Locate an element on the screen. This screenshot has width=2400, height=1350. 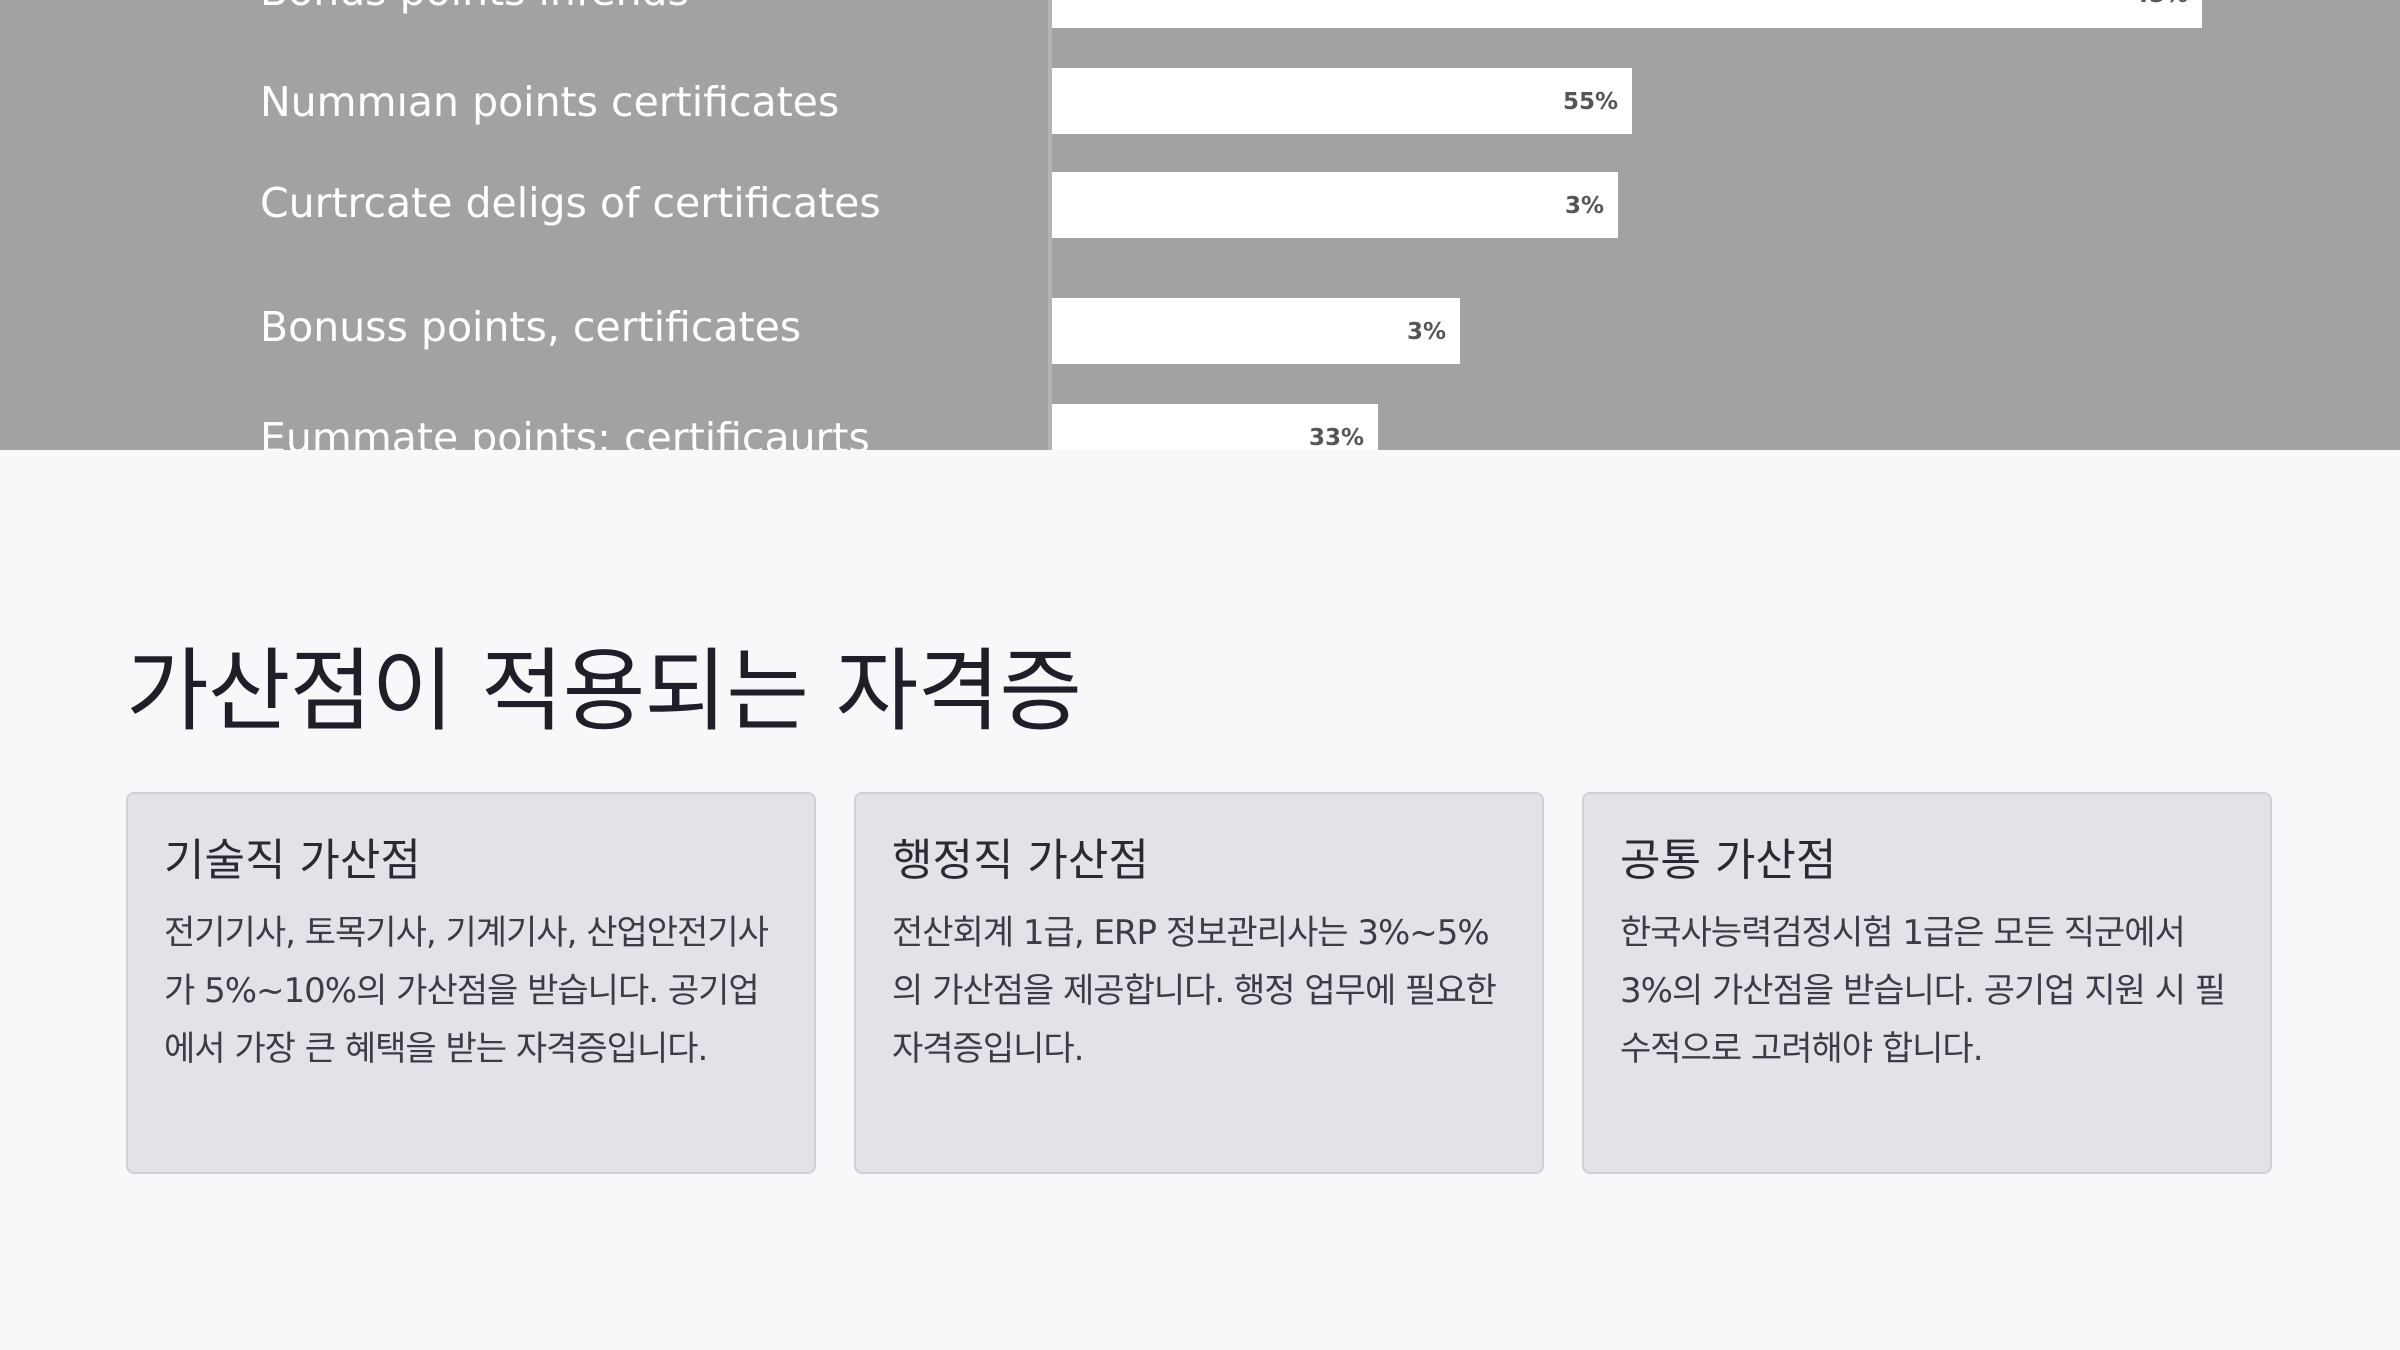
chart-category-label: Nummıan points certificates is located at coordinates (549, 102).